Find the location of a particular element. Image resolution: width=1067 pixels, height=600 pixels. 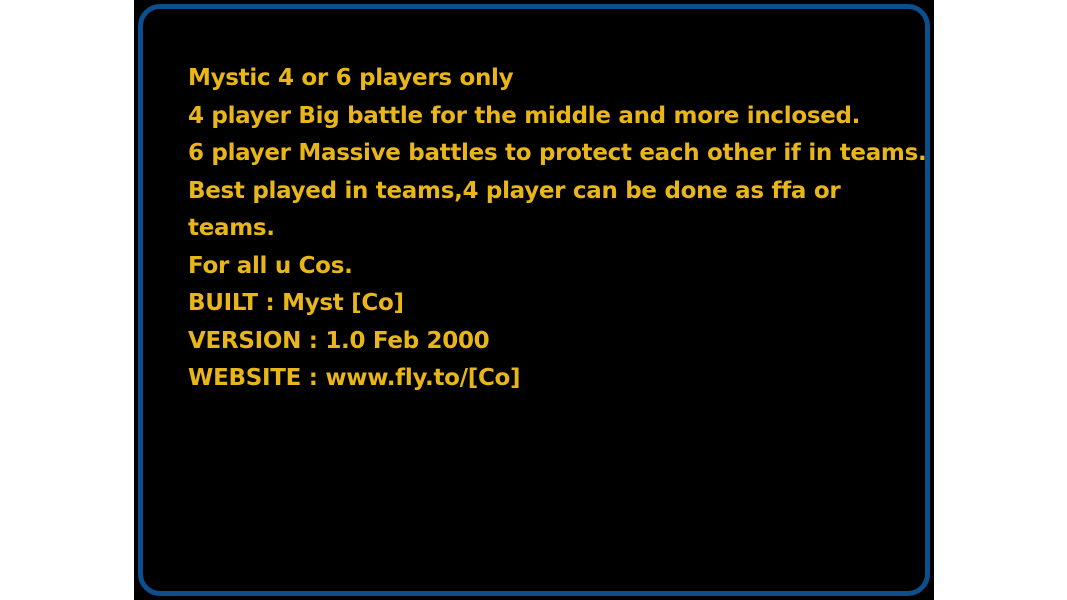

website-line: WEBSITE : www.fly.to/[Co] is located at coordinates (354, 378).